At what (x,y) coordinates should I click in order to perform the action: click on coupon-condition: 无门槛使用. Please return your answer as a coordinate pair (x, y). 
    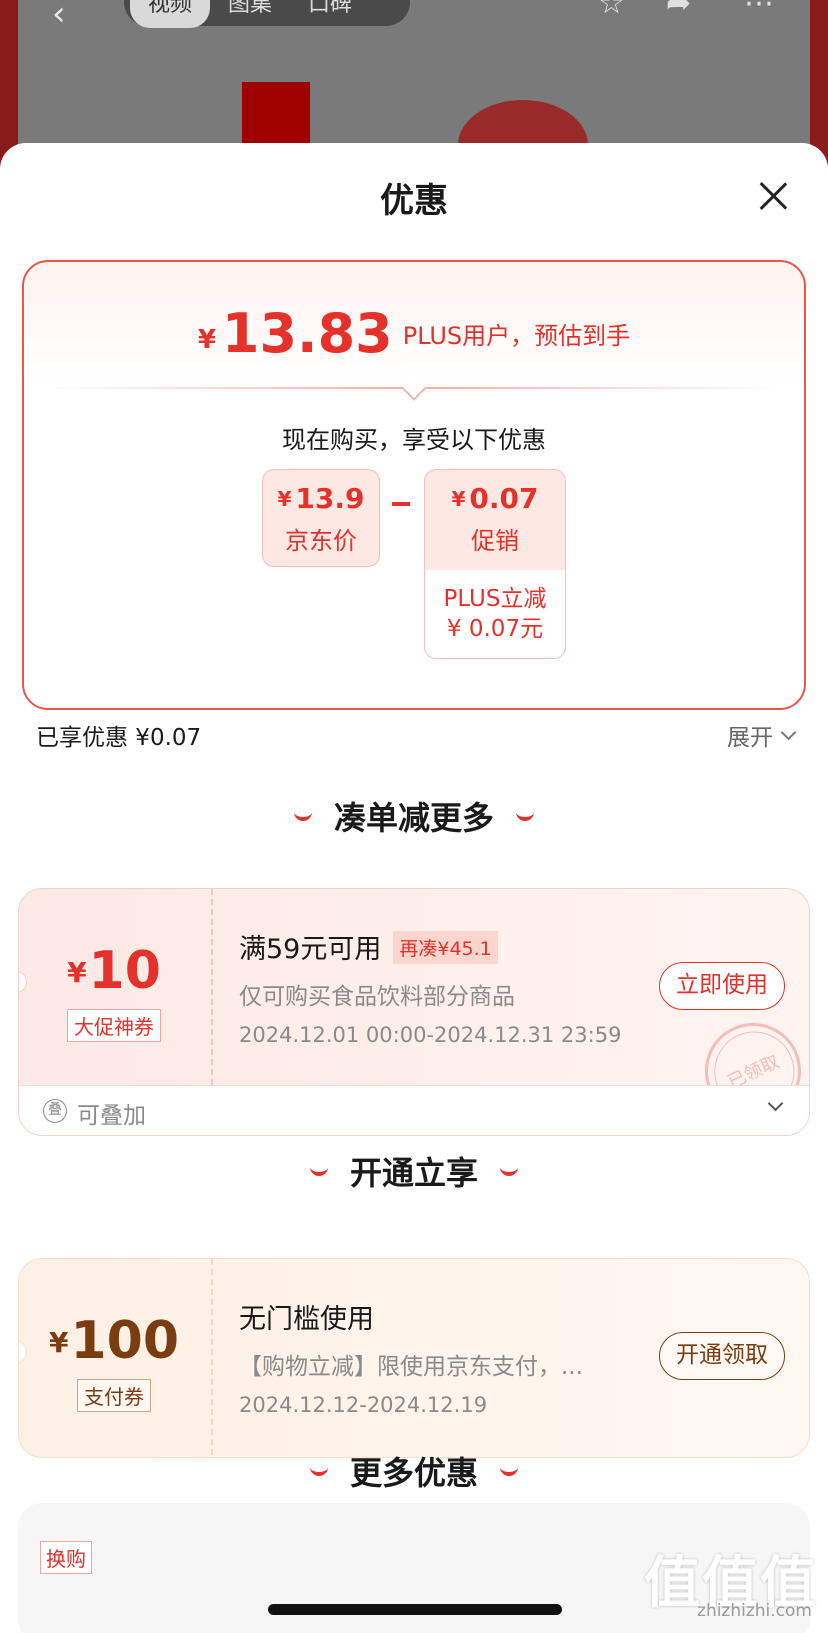
    Looking at the image, I should click on (306, 1319).